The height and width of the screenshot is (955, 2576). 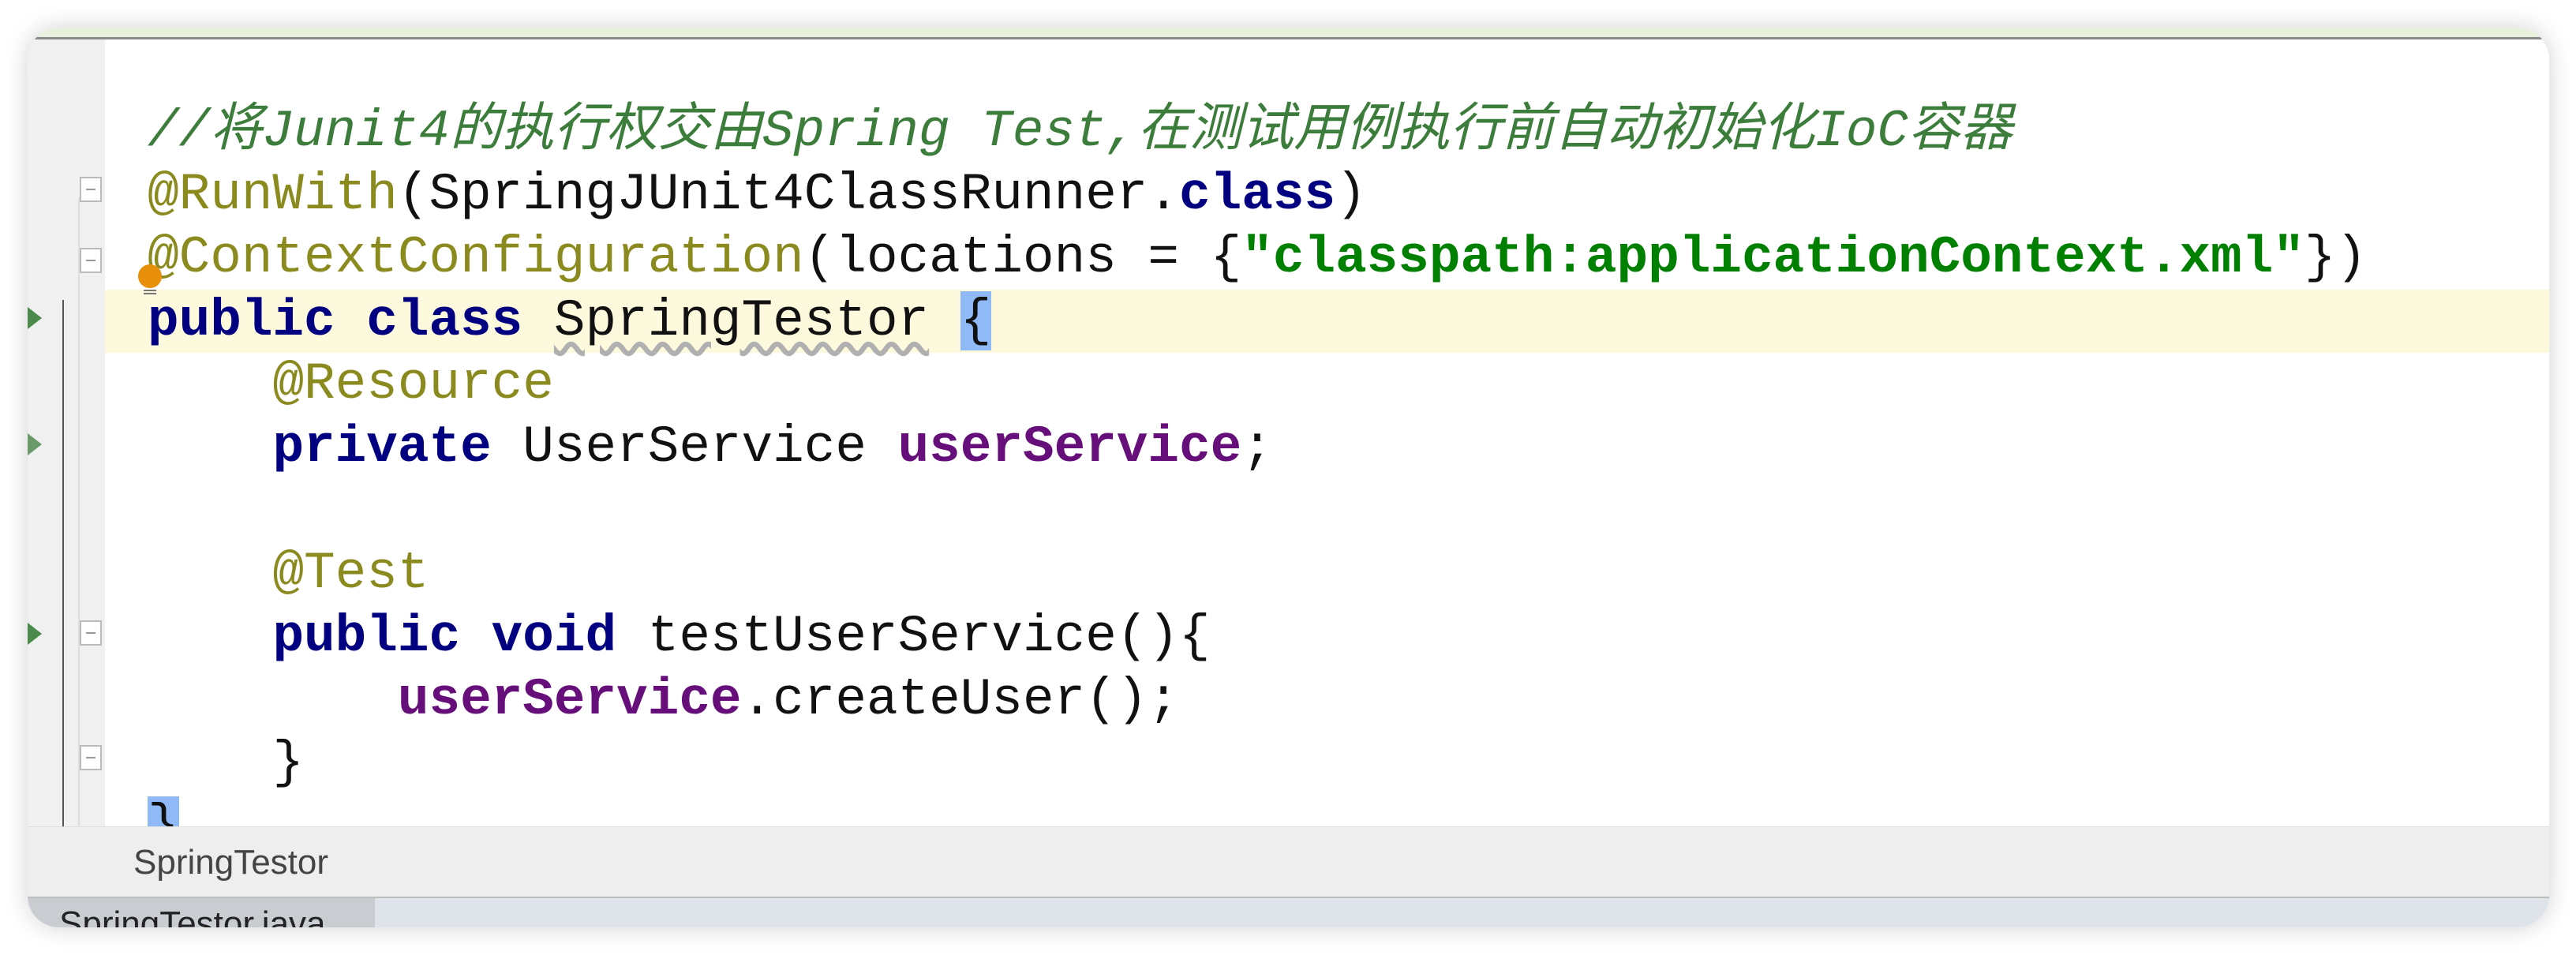 What do you see at coordinates (150, 280) in the screenshot?
I see `lightbulb-icon` at bounding box center [150, 280].